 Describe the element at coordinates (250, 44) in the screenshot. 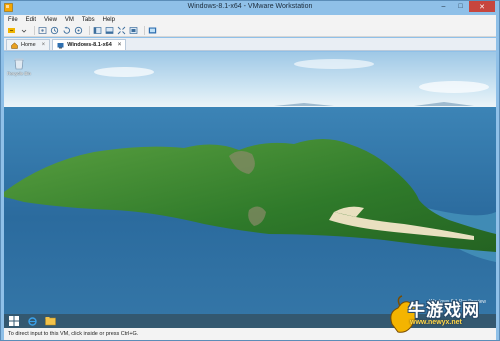

I see `tab-bar: Home × Windows-8.1-x64 ×` at that location.